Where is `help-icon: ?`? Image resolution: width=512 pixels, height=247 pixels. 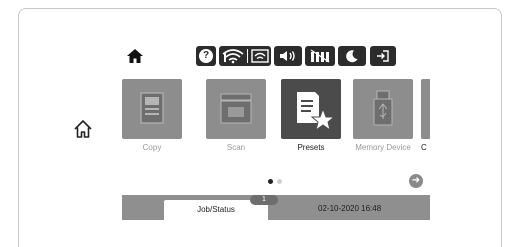
help-icon: ? is located at coordinates (206, 56).